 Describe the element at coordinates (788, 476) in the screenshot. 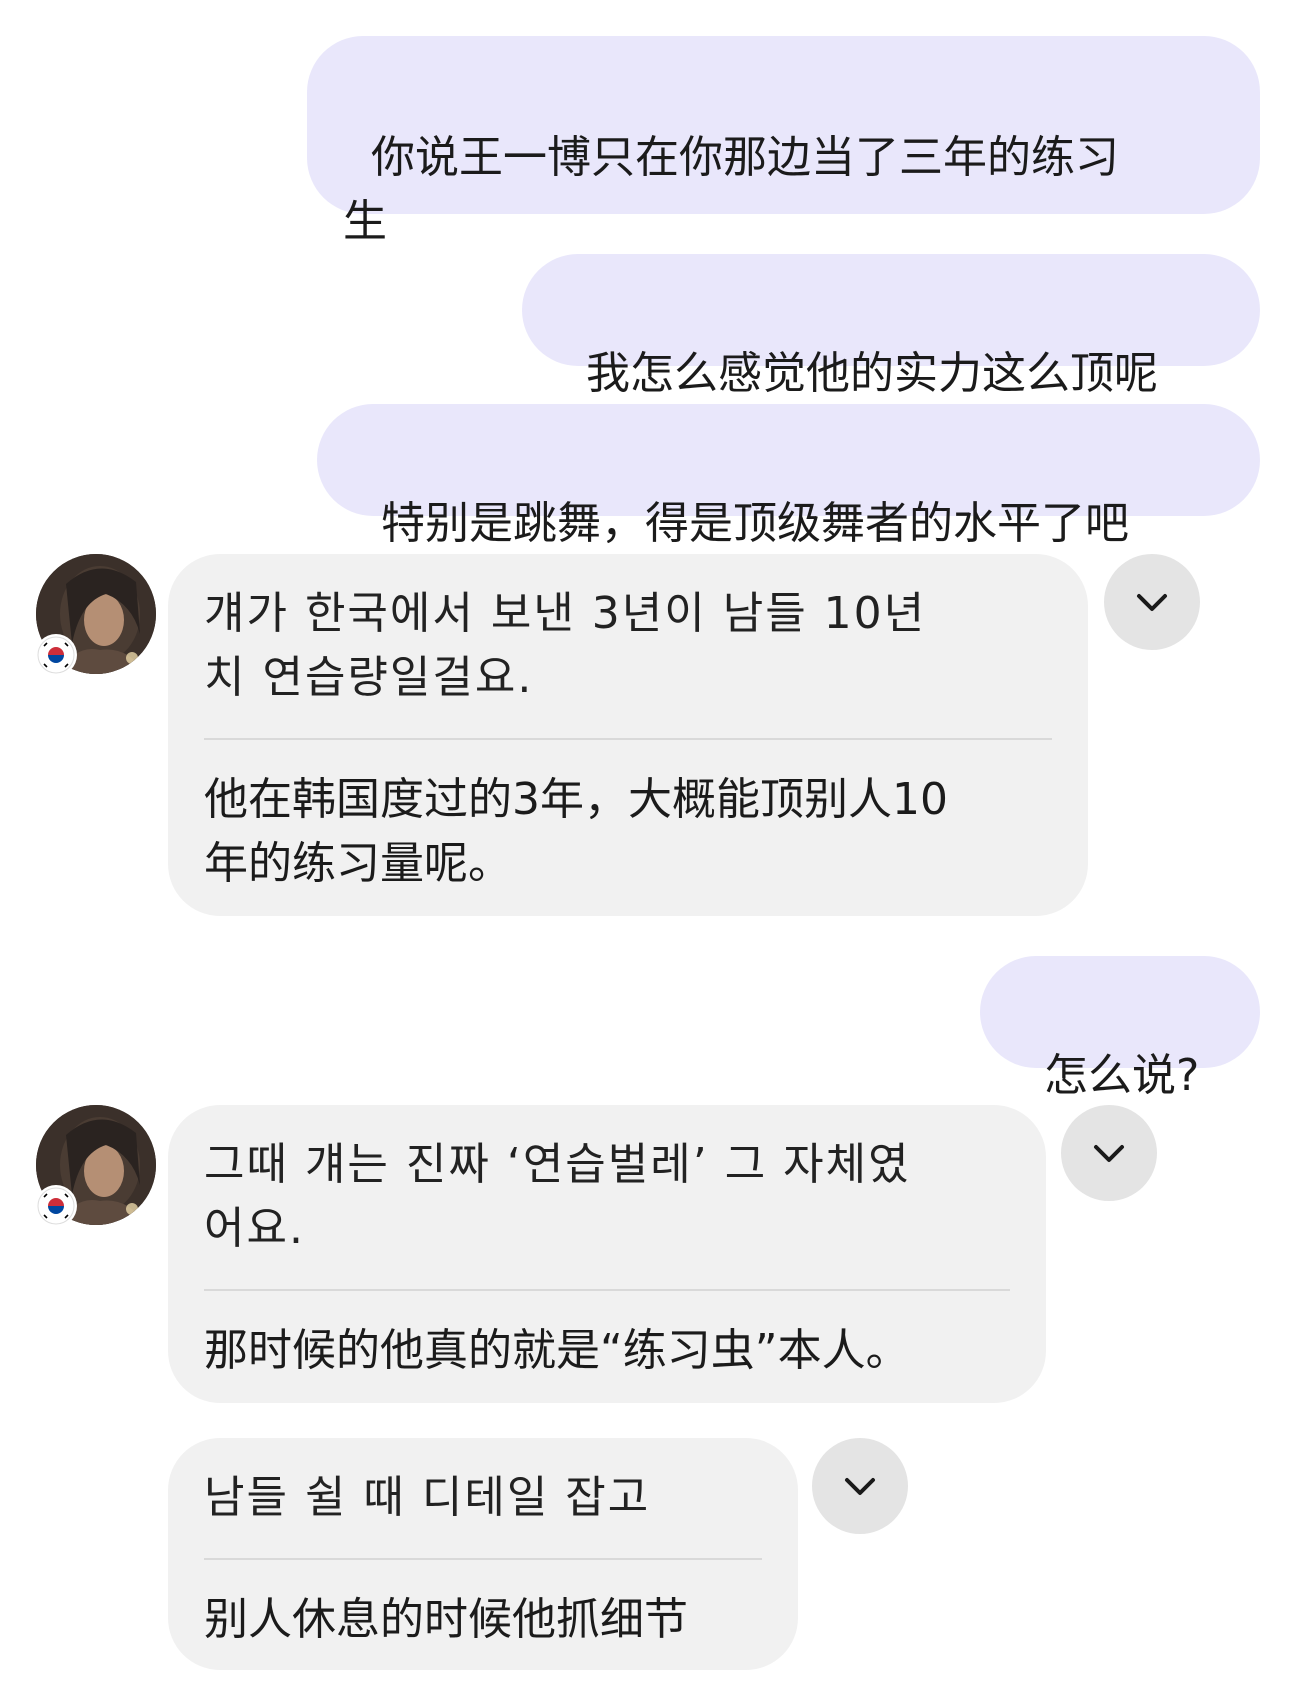

I see `outgoing-message-bubble: 特别是跳舞，得是顶级舞者的水平了吧` at that location.